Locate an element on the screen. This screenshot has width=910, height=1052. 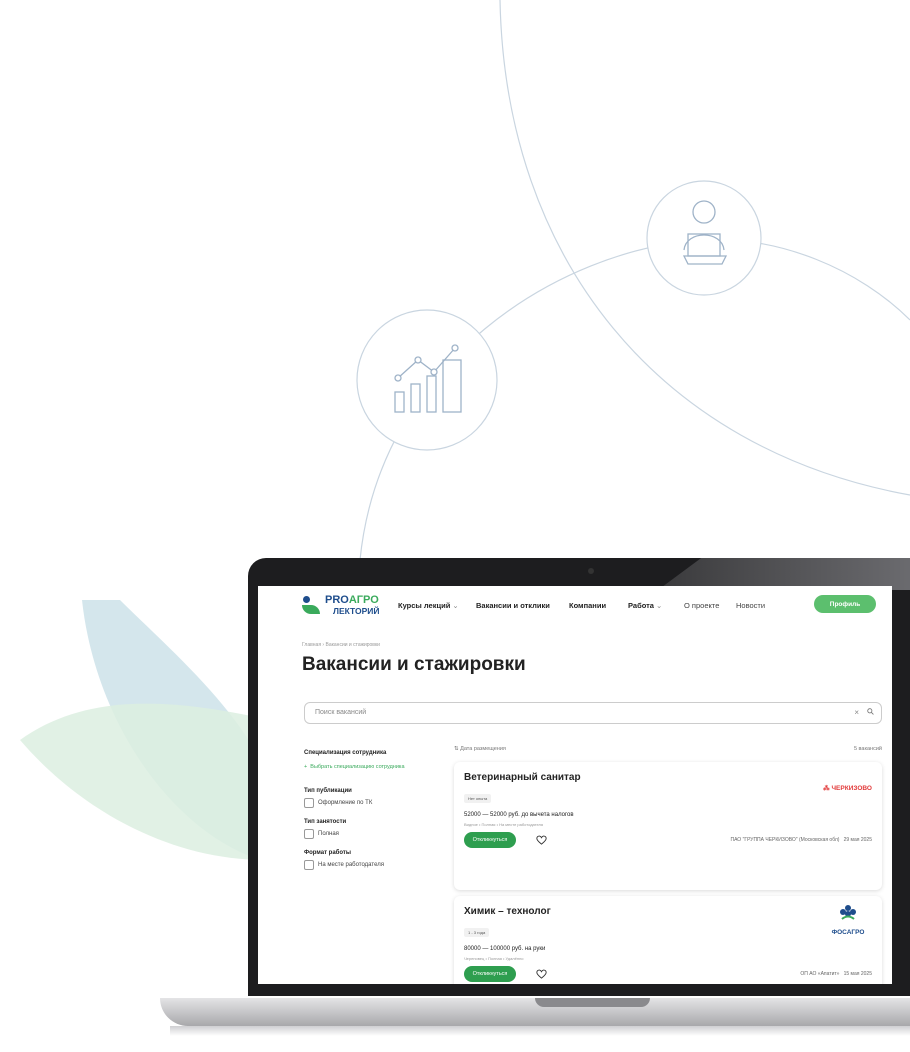
experience-badge: 1 - 3 года is located at coordinates (477, 932).